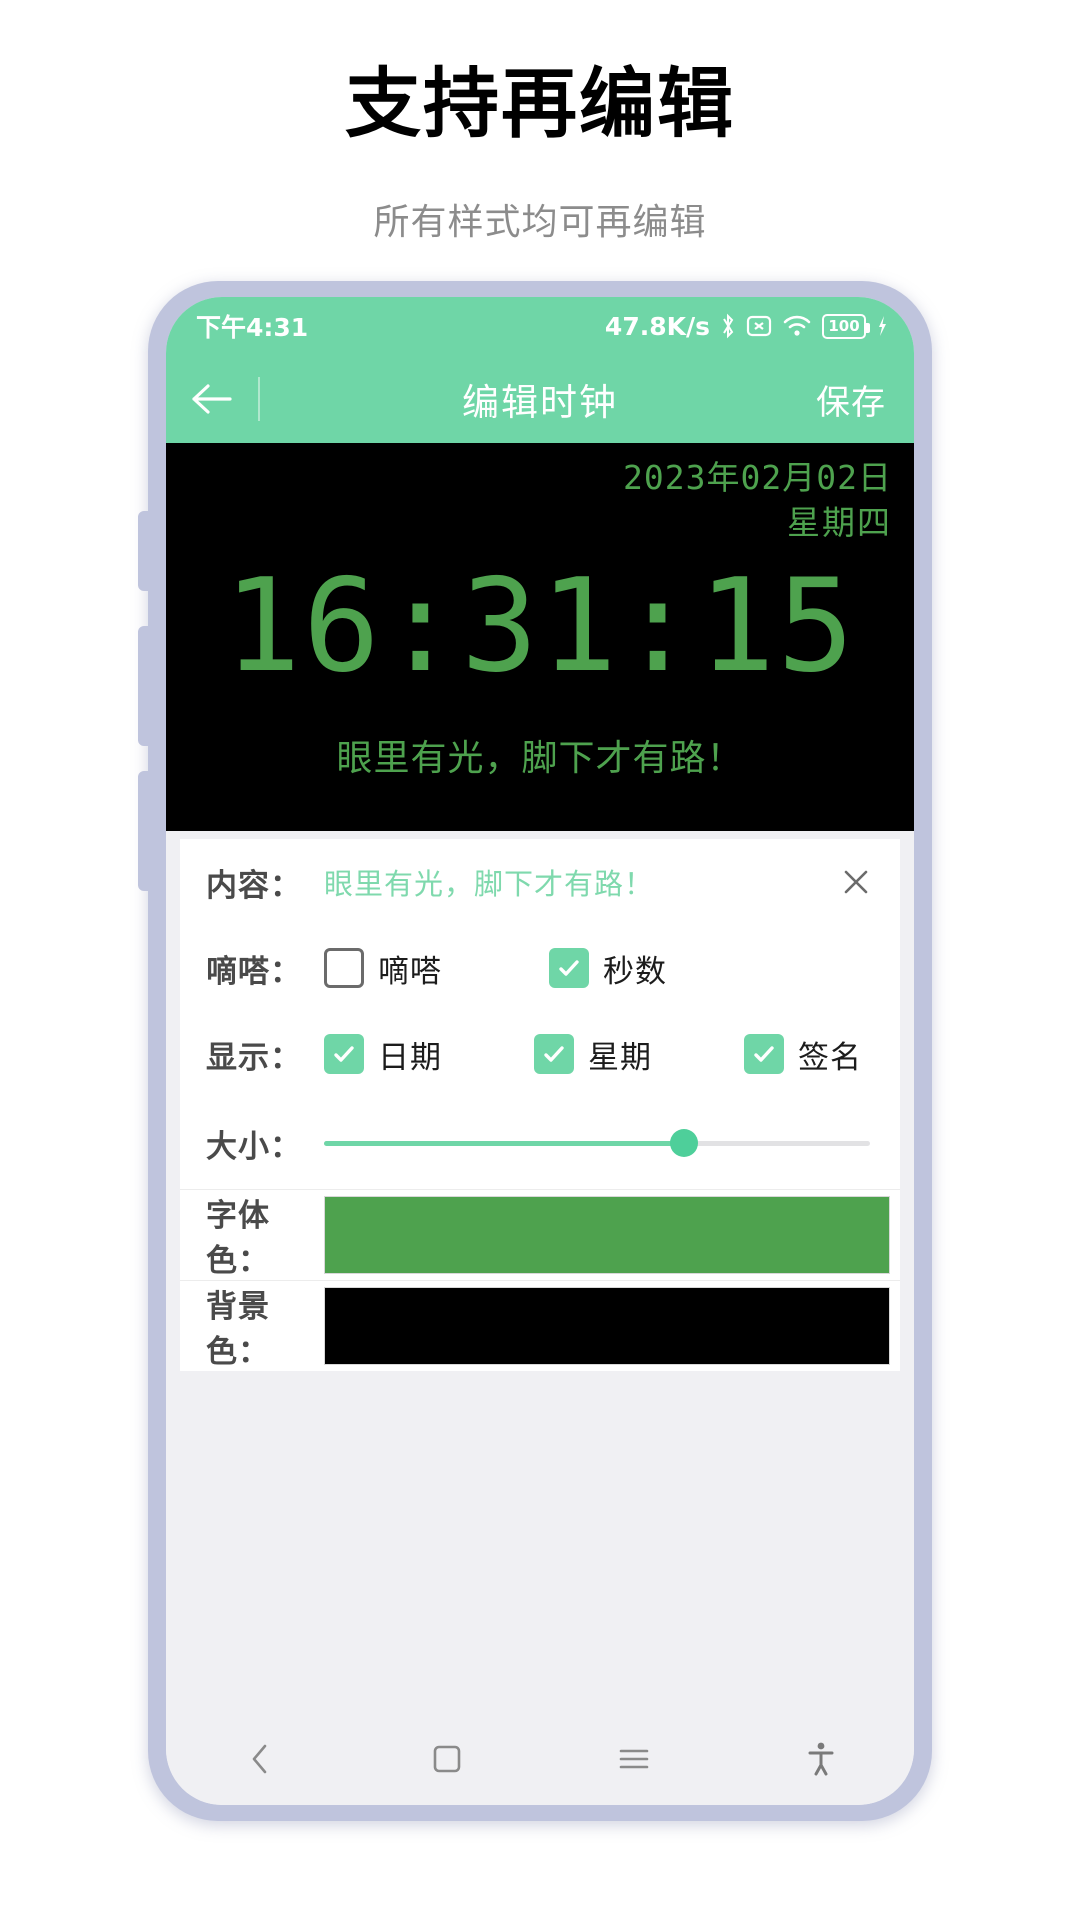  What do you see at coordinates (540, 627) in the screenshot?
I see `clock-time: 16:31:15` at bounding box center [540, 627].